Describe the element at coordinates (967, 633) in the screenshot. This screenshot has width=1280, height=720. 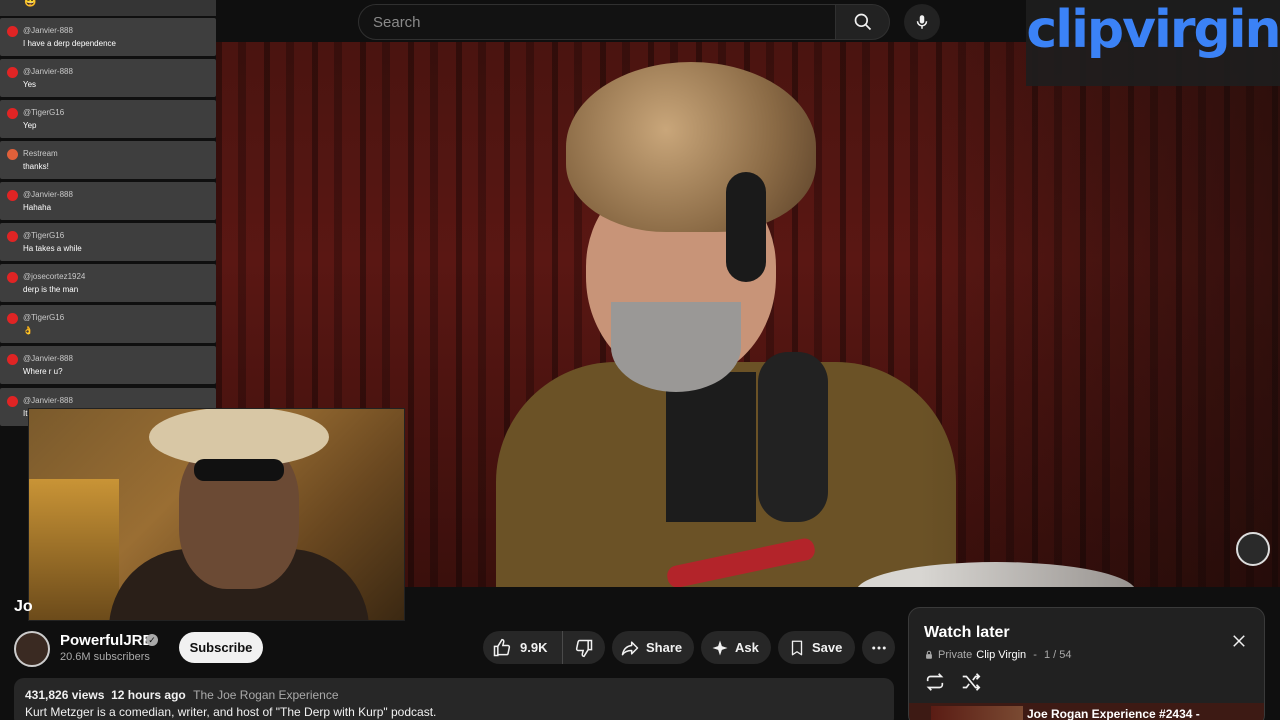
I see `playlist-title: Watch later` at that location.